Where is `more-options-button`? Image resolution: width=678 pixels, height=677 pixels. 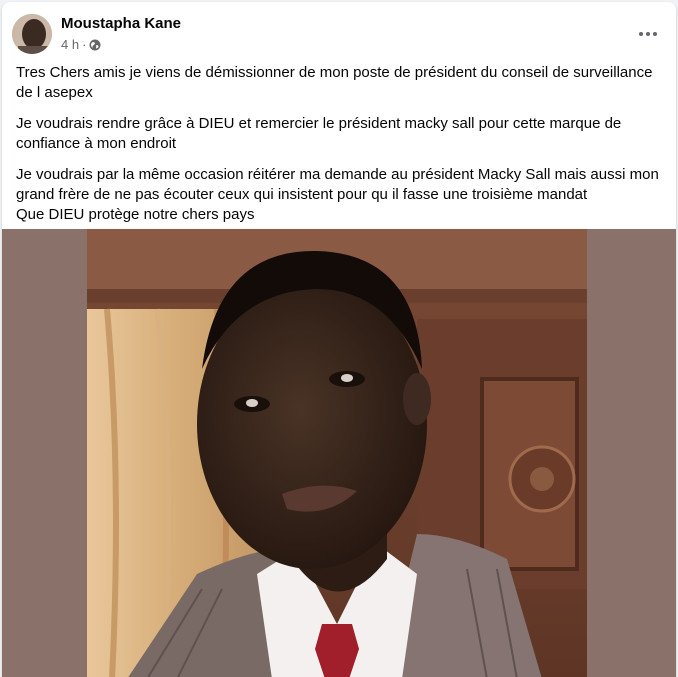
more-options-button is located at coordinates (648, 34).